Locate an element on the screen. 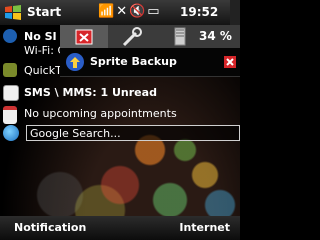  close-tab is located at coordinates (235, 12).